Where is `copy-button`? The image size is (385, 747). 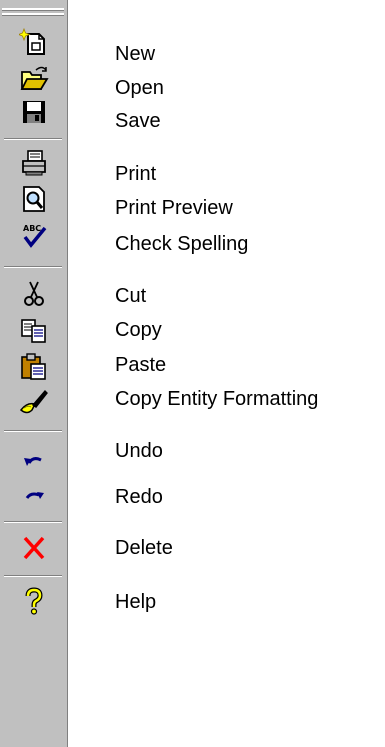
copy-button is located at coordinates (34, 331).